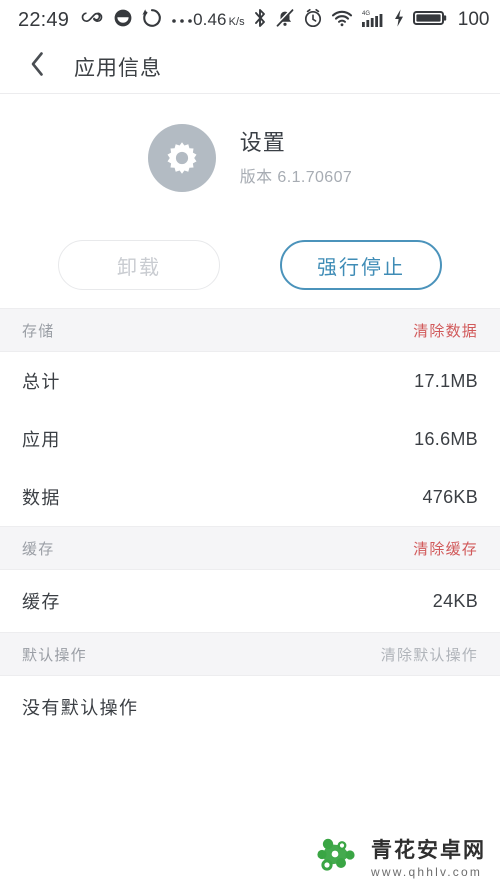 This screenshot has height=889, width=500. Describe the element at coordinates (373, 20) in the screenshot. I see `signal-bars-icon: 4G` at that location.